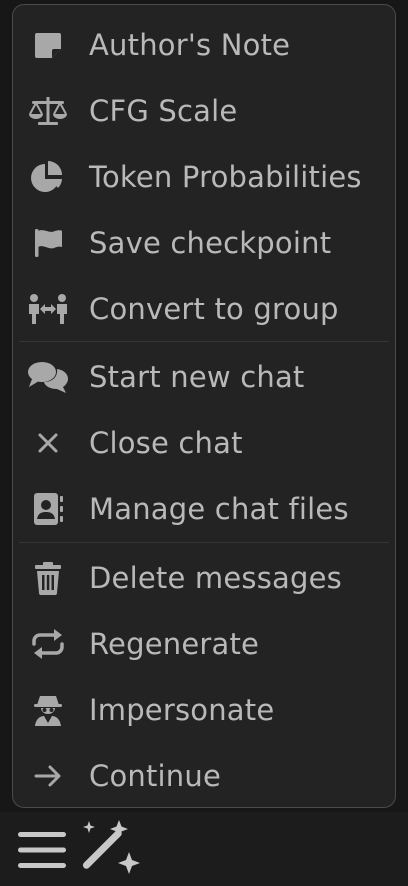 Image resolution: width=408 pixels, height=886 pixels. Describe the element at coordinates (48, 578) in the screenshot. I see `trash-can-icon` at that location.